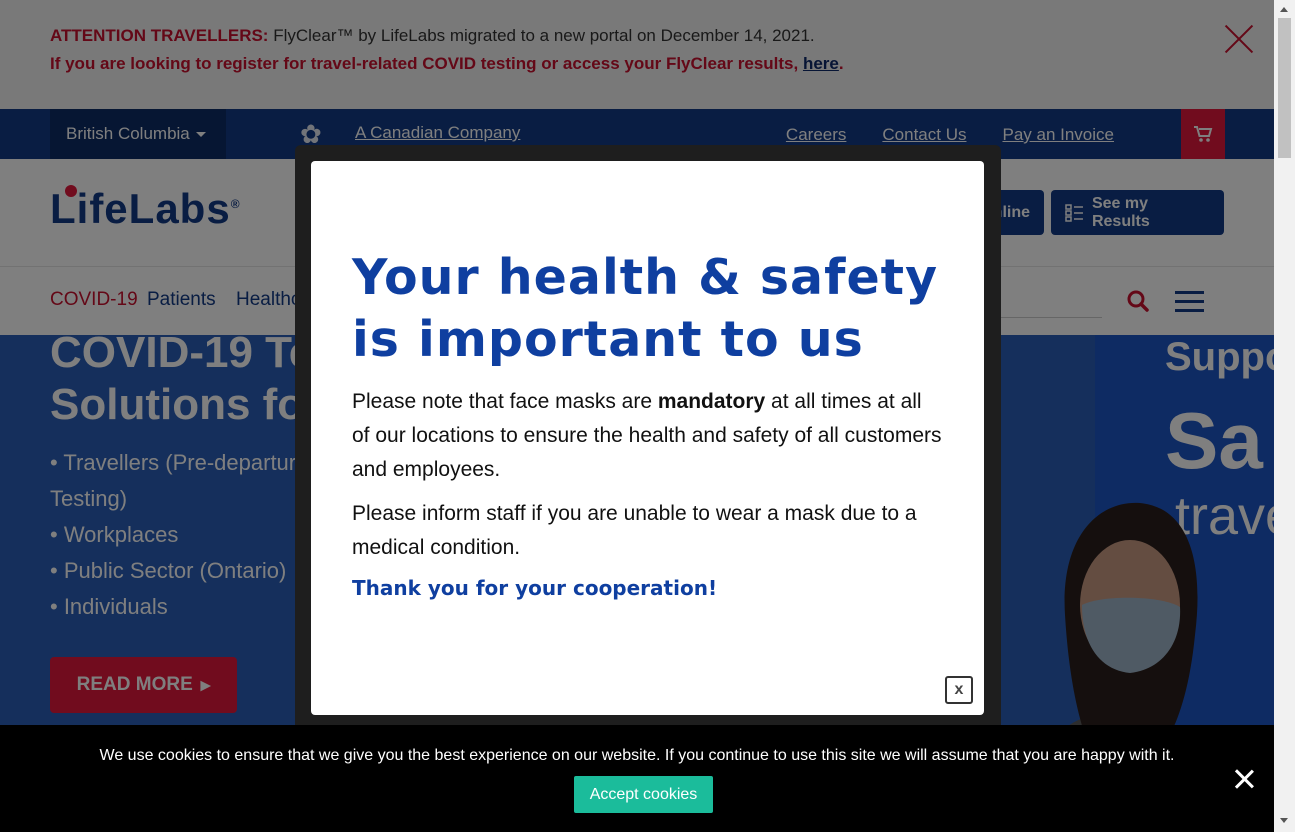 The height and width of the screenshot is (832, 1295). I want to click on page-scrollbar, so click(1284, 416).